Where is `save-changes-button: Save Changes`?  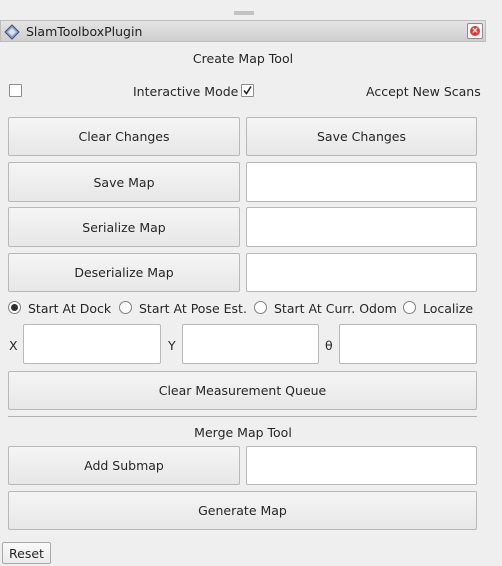 save-changes-button: Save Changes is located at coordinates (361, 136).